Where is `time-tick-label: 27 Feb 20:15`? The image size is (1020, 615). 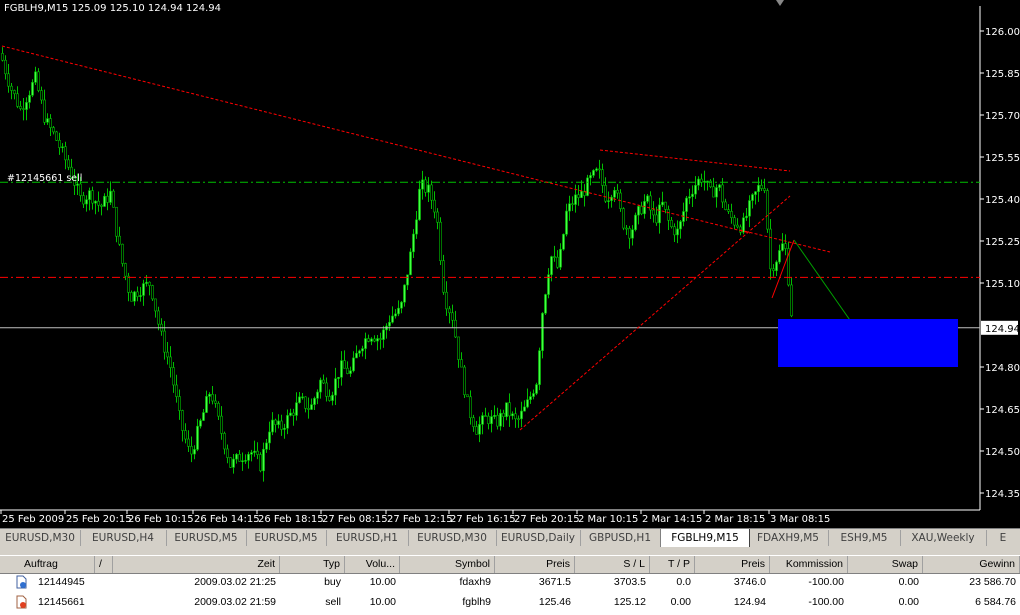
time-tick-label: 27 Feb 20:15 is located at coordinates (547, 519).